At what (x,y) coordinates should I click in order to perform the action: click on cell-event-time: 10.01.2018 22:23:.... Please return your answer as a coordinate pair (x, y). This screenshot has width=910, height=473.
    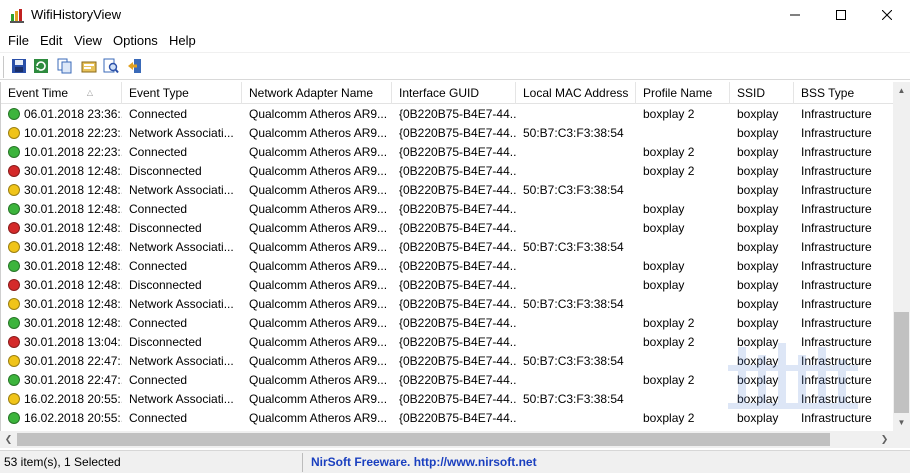
    Looking at the image, I should click on (73, 152).